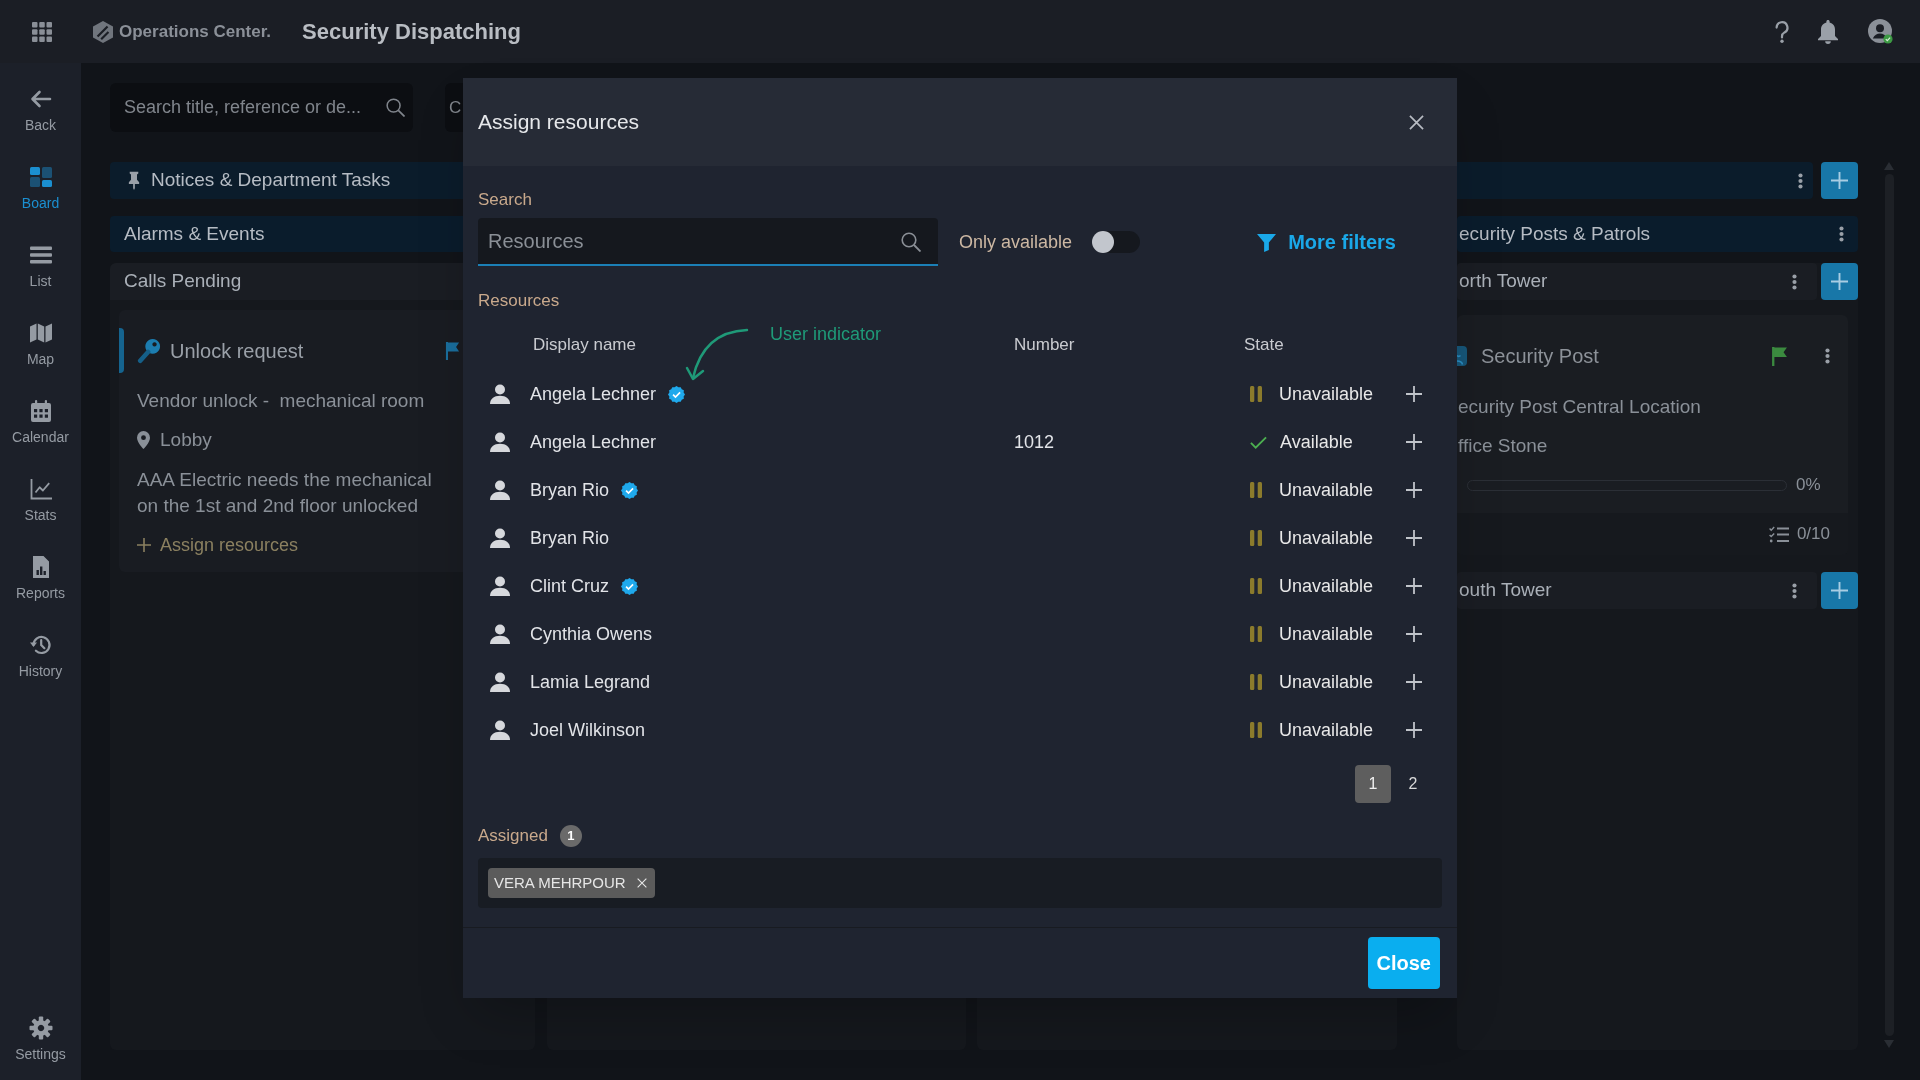 The width and height of the screenshot is (1920, 1080). I want to click on annotation-label: User indicator, so click(826, 334).